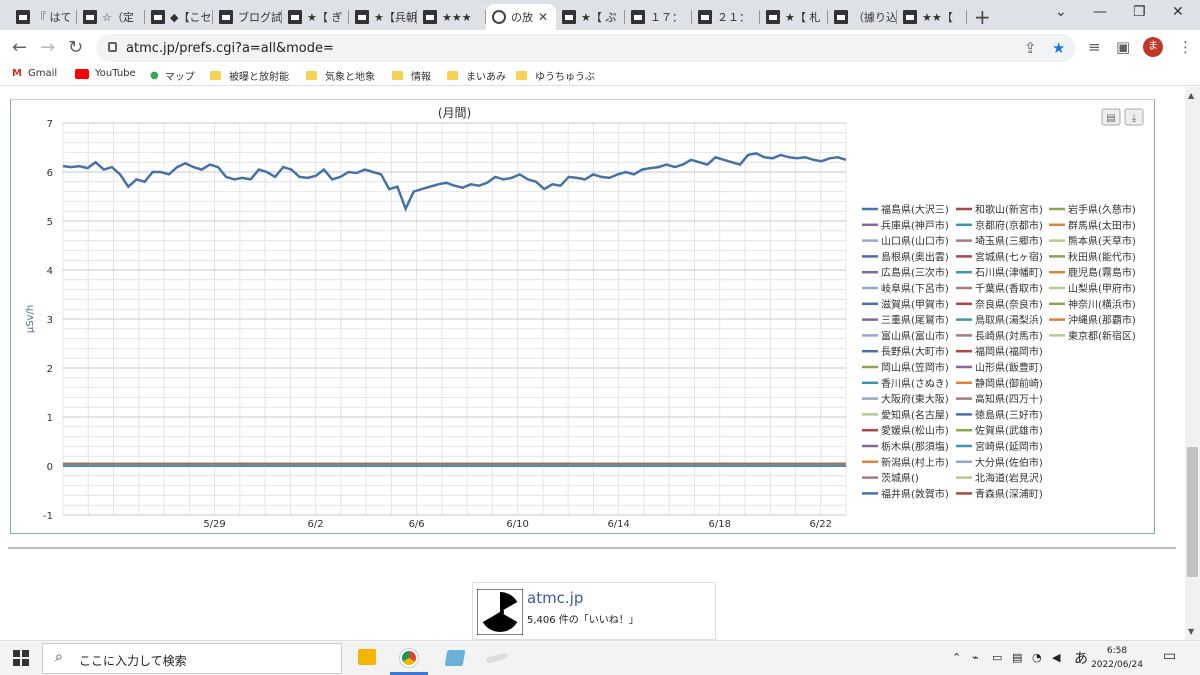 This screenshot has height=675, width=1200. Describe the element at coordinates (1191, 631) in the screenshot. I see `scroll-down-icon: ▼` at that location.